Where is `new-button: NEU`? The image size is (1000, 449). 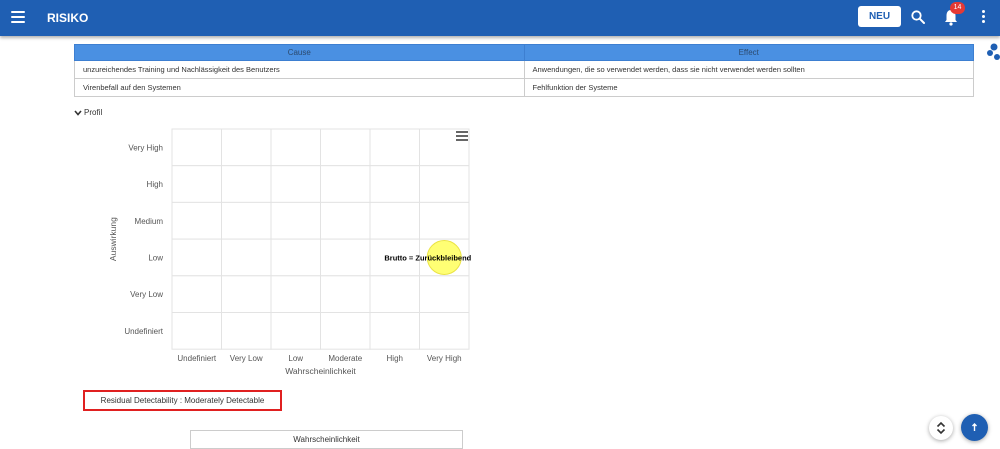
new-button: NEU is located at coordinates (879, 16).